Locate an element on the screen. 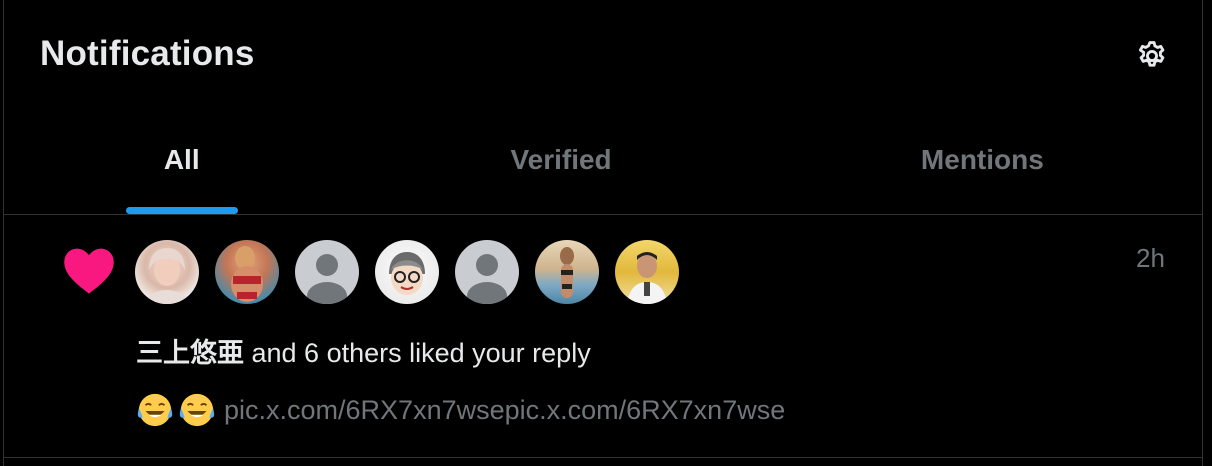  tab-all-label: All is located at coordinates (181, 159).